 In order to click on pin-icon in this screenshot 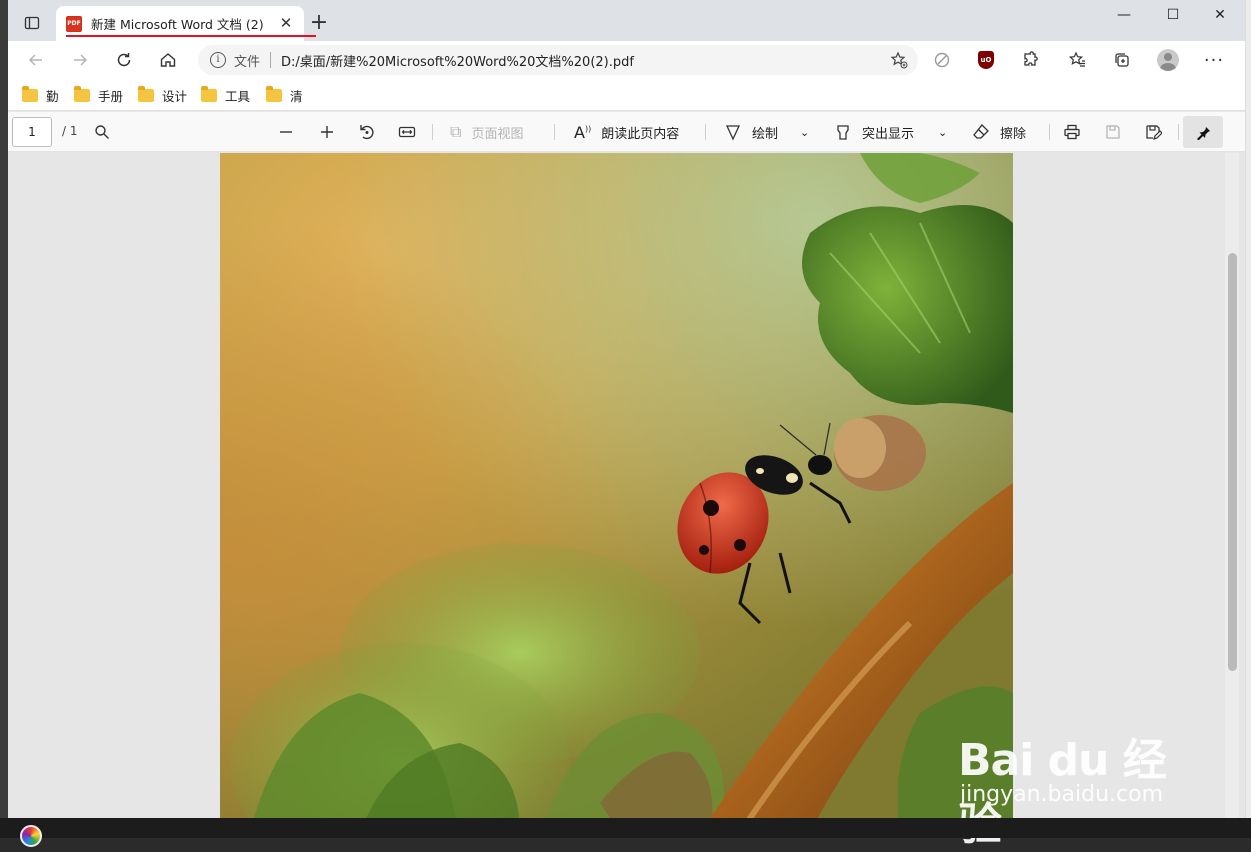, I will do `click(1203, 132)`.